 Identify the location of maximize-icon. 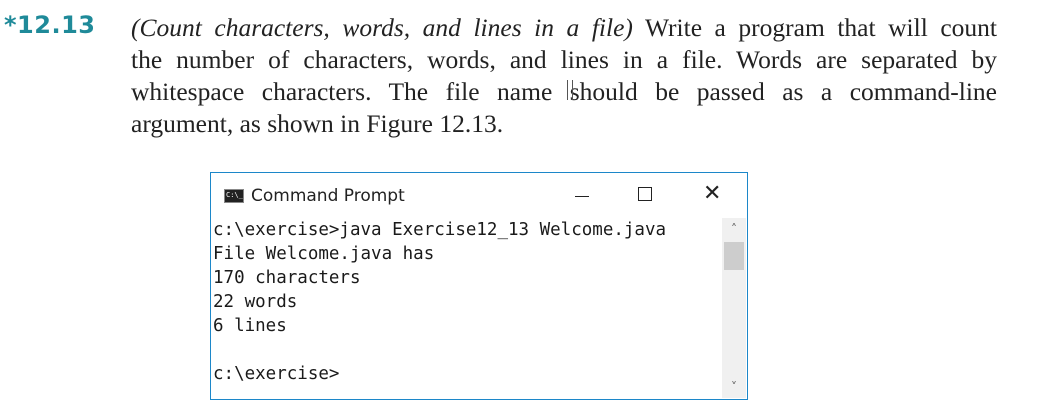
(645, 194).